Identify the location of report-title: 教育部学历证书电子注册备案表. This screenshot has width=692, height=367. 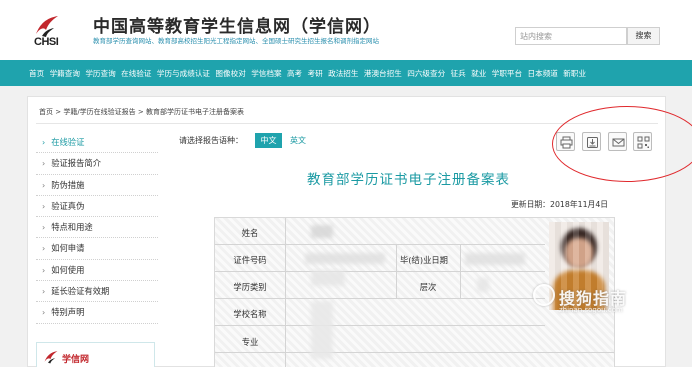
(408, 180).